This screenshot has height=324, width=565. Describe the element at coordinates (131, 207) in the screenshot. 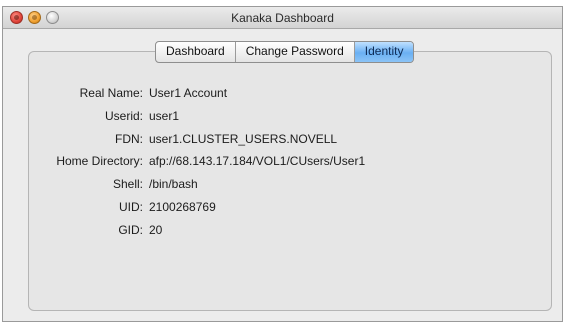

I see `uid-label: UID:` at that location.